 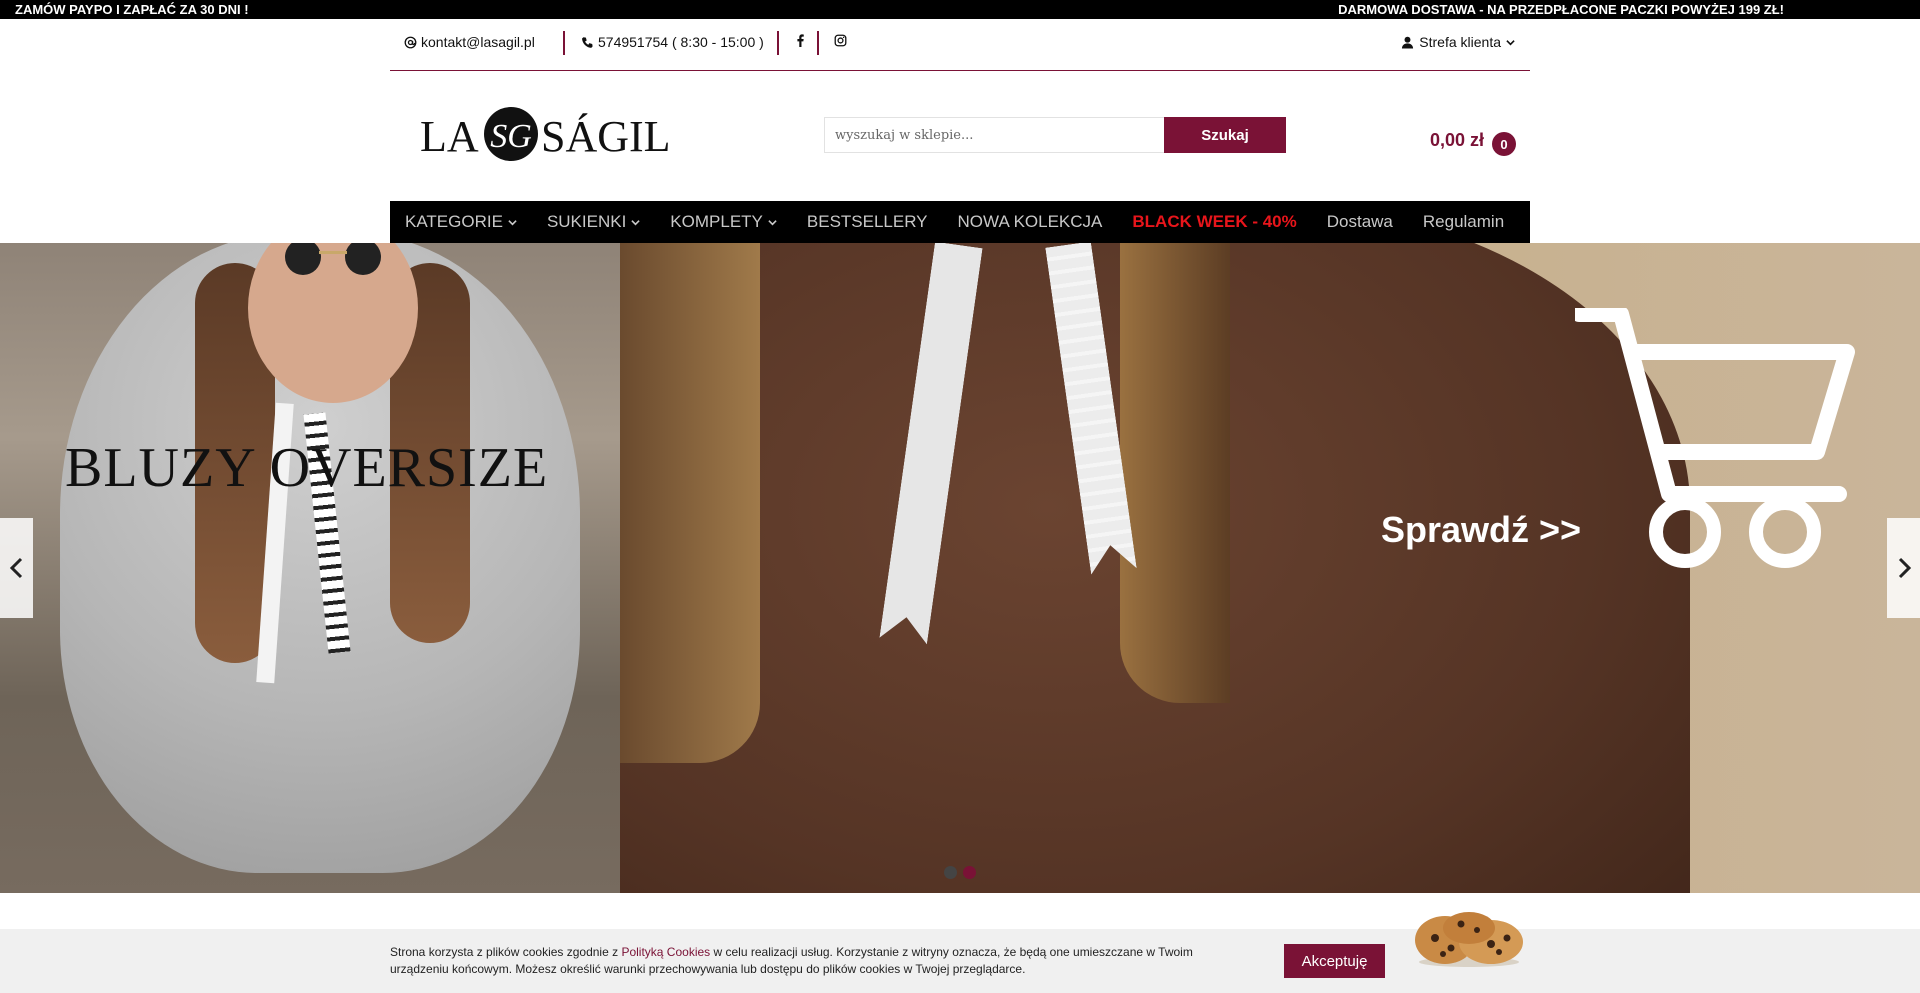 I want to click on arrow-right-icon, so click(x=1904, y=568).